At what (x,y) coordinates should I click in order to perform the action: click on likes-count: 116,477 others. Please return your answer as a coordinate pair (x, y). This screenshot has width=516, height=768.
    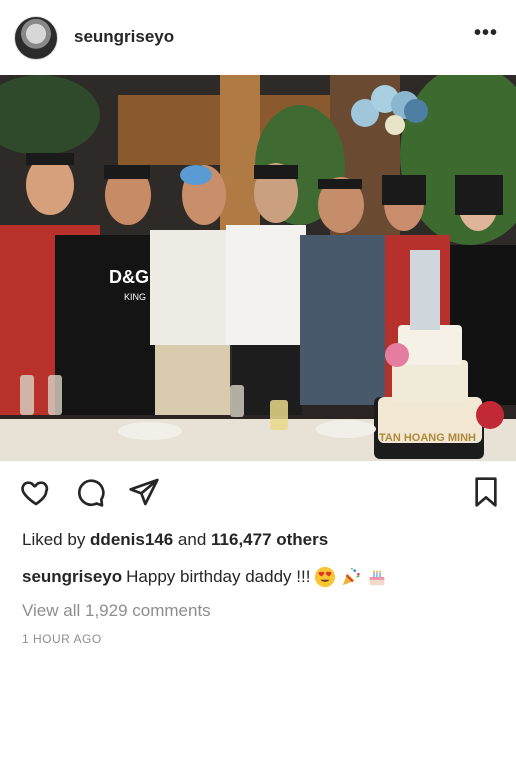
    Looking at the image, I should click on (269, 539).